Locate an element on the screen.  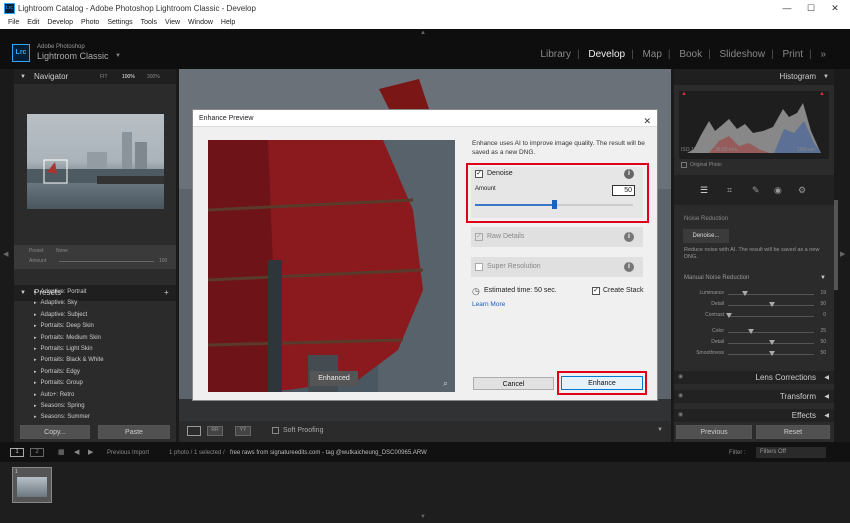
right-panel-scrollbar is located at coordinates (836, 245).